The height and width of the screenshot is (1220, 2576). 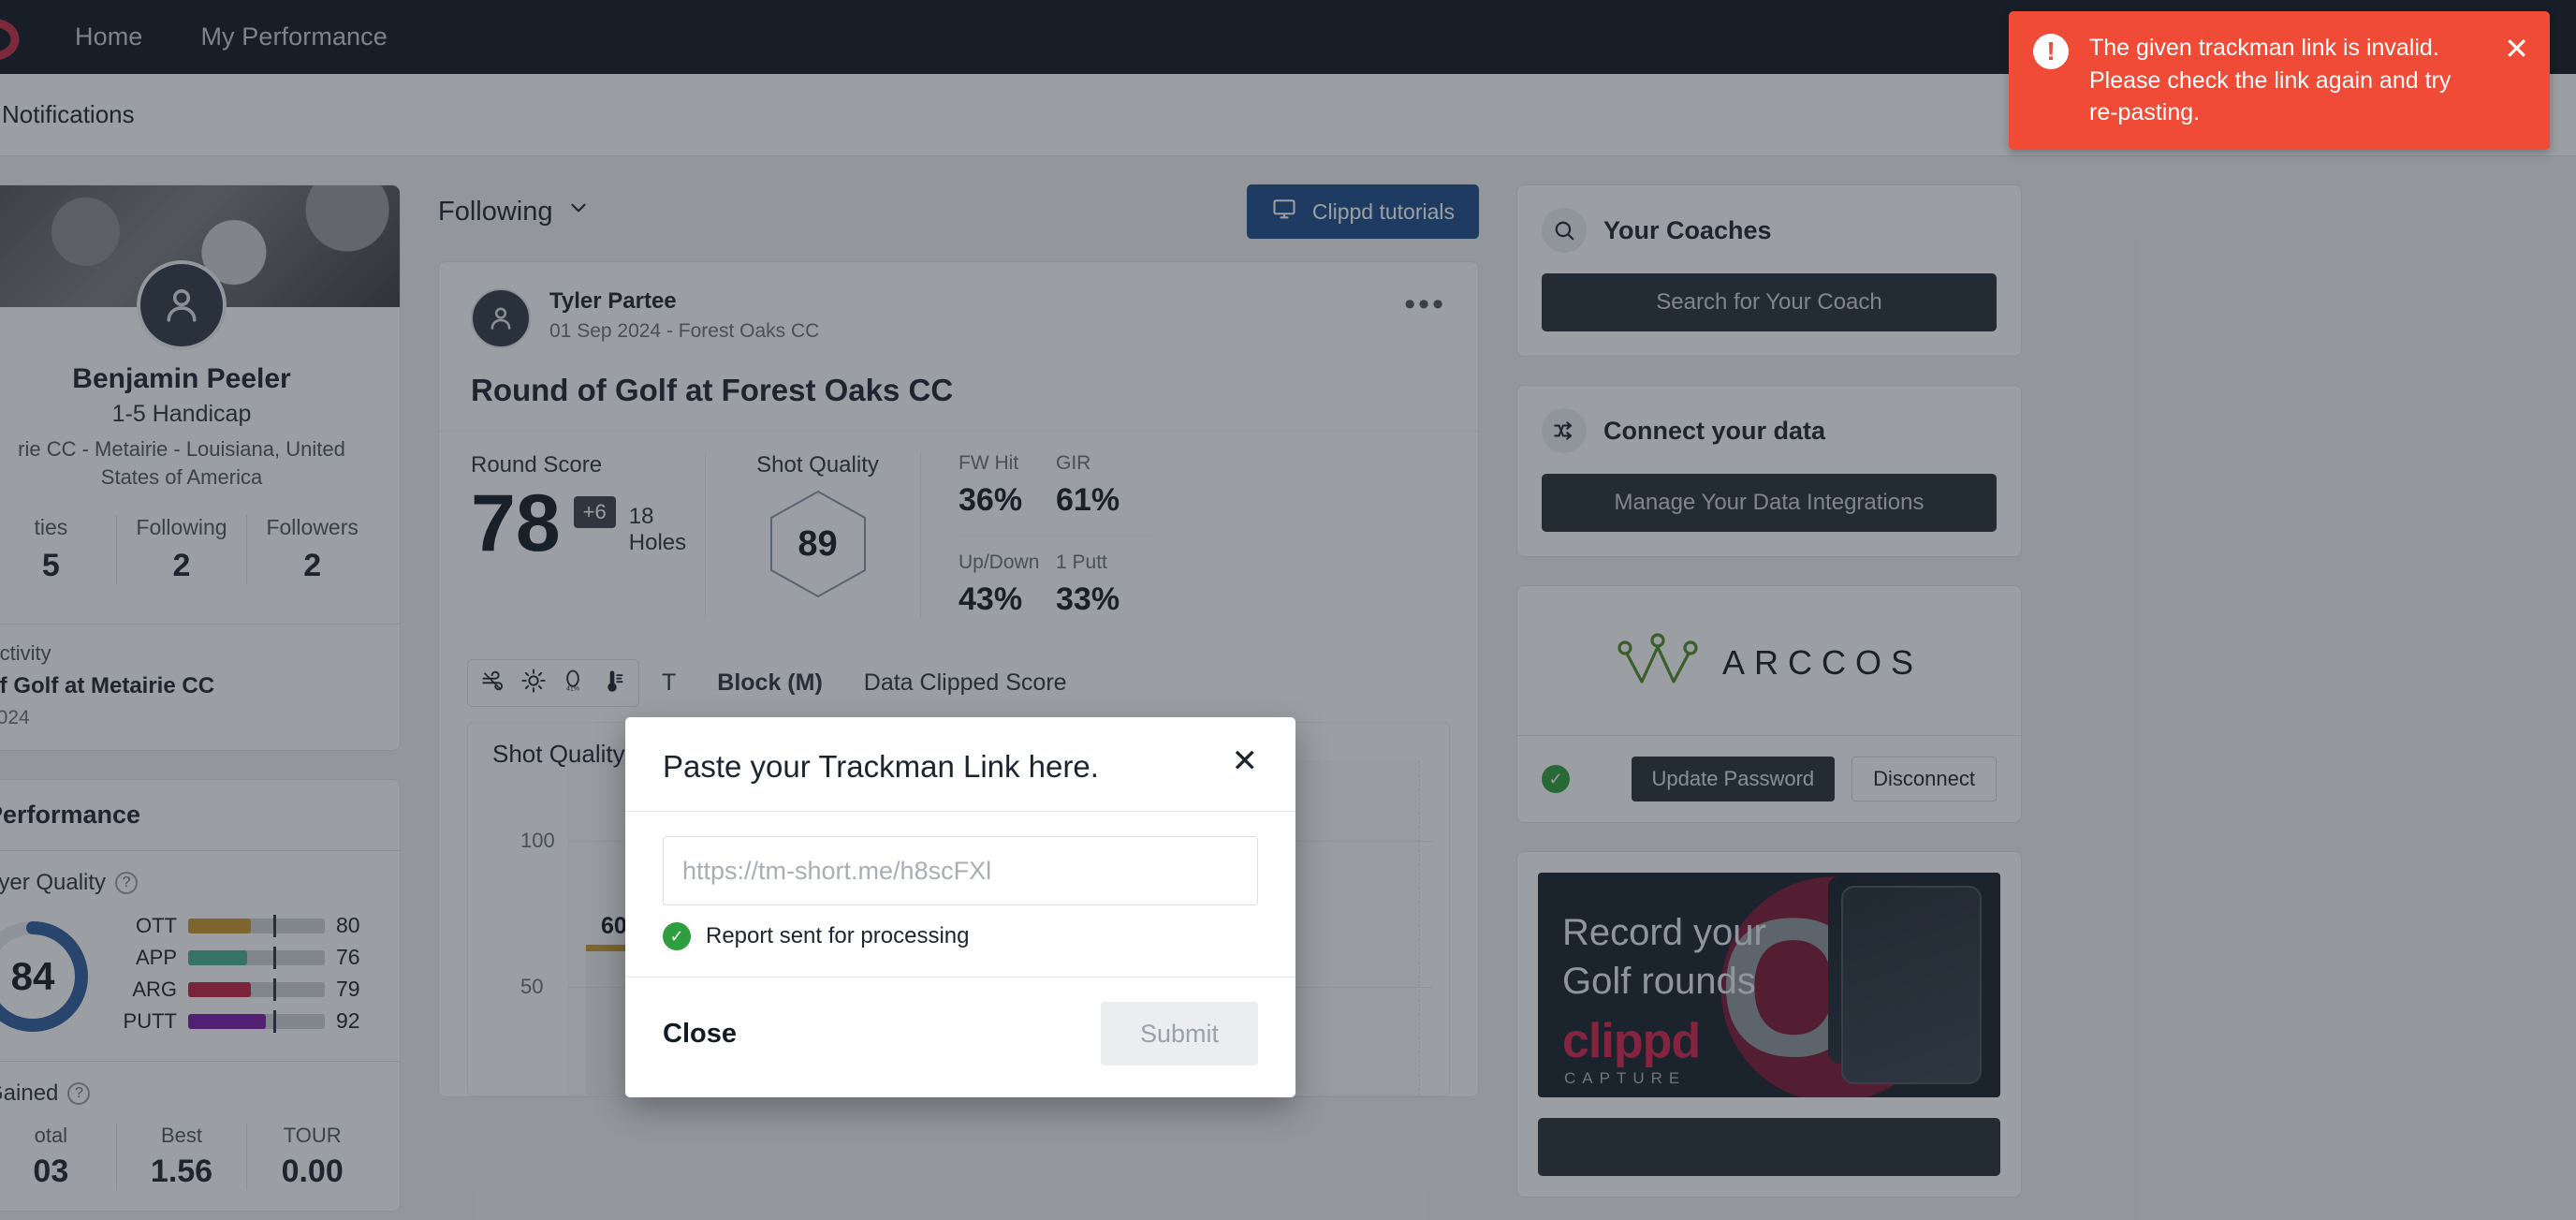 I want to click on modal-footer: Close Submit, so click(x=960, y=1037).